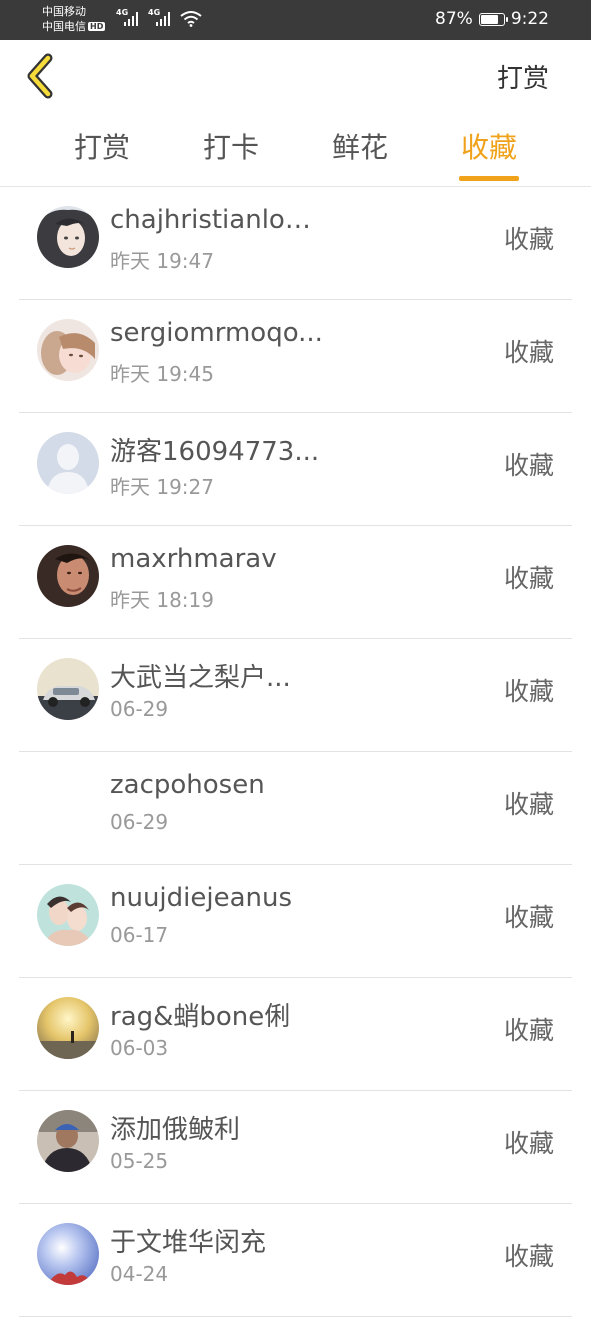 Image resolution: width=591 pixels, height=1317 pixels. I want to click on user-name: zacpohosen, so click(187, 785).